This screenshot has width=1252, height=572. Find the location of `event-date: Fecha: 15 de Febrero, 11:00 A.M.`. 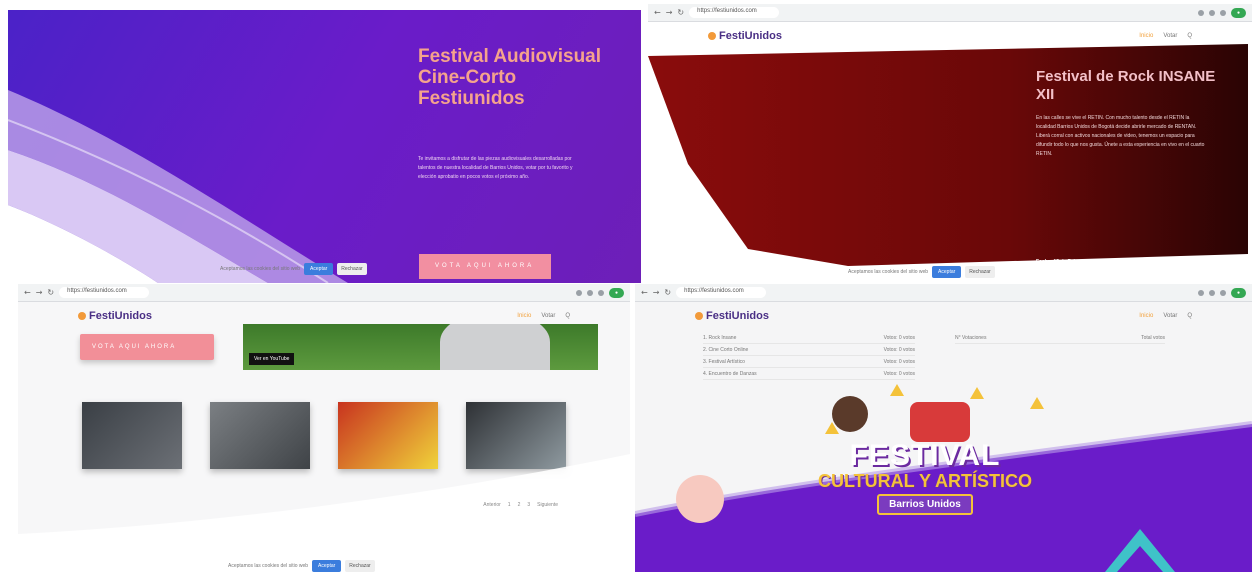

event-date: Fecha: 15 de Febrero, 11:00 A.M. is located at coordinates (1075, 262).